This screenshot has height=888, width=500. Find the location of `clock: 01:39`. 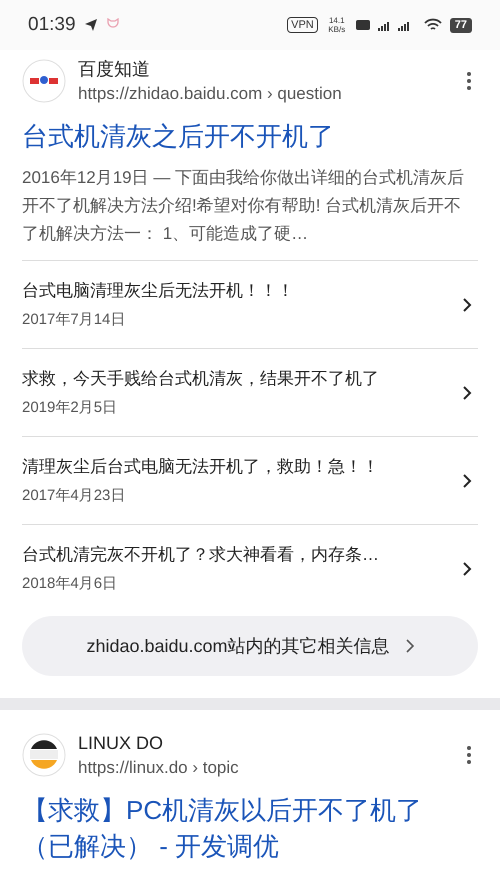

clock: 01:39 is located at coordinates (52, 24).